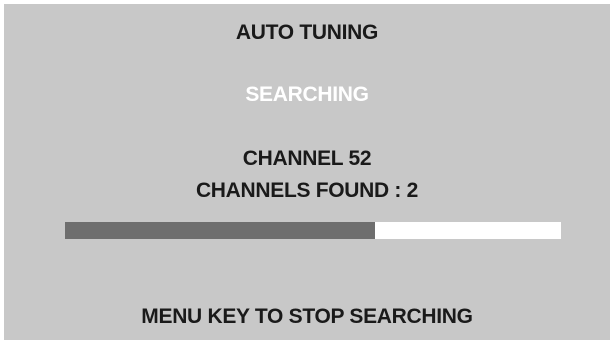  What do you see at coordinates (220, 230) in the screenshot?
I see `search-progress-fill` at bounding box center [220, 230].